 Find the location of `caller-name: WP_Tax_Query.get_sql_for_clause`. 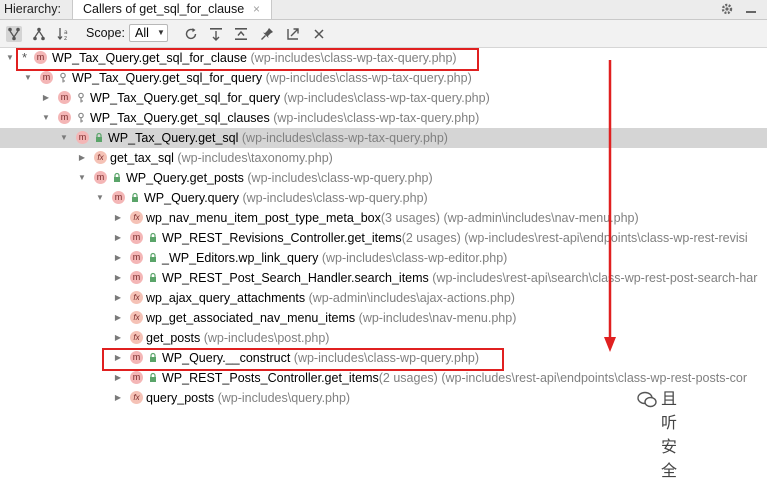

caller-name: WP_Tax_Query.get_sql_for_clause is located at coordinates (150, 58).